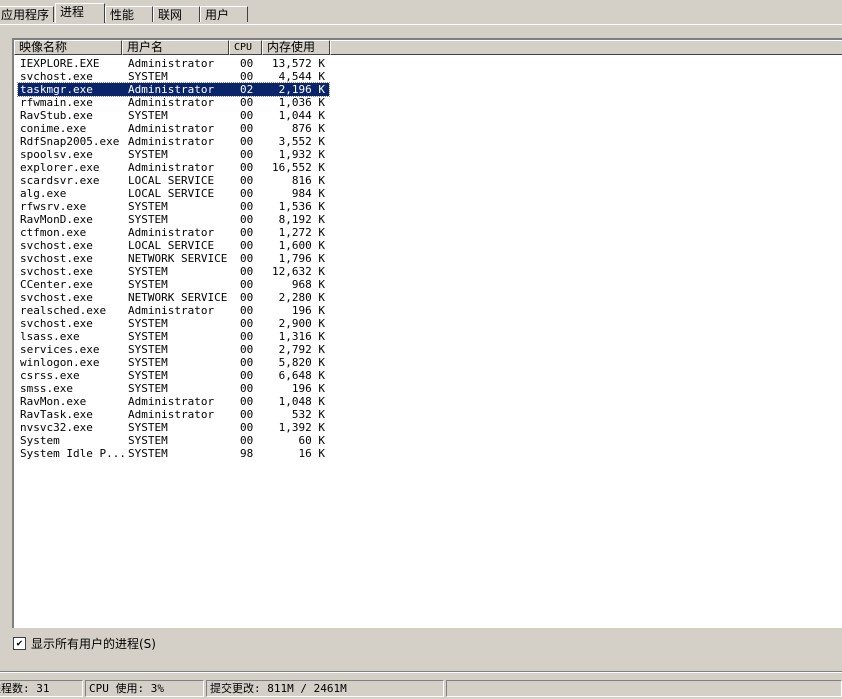  Describe the element at coordinates (53, 128) in the screenshot. I see `cell-image-name: conime.exe` at that location.